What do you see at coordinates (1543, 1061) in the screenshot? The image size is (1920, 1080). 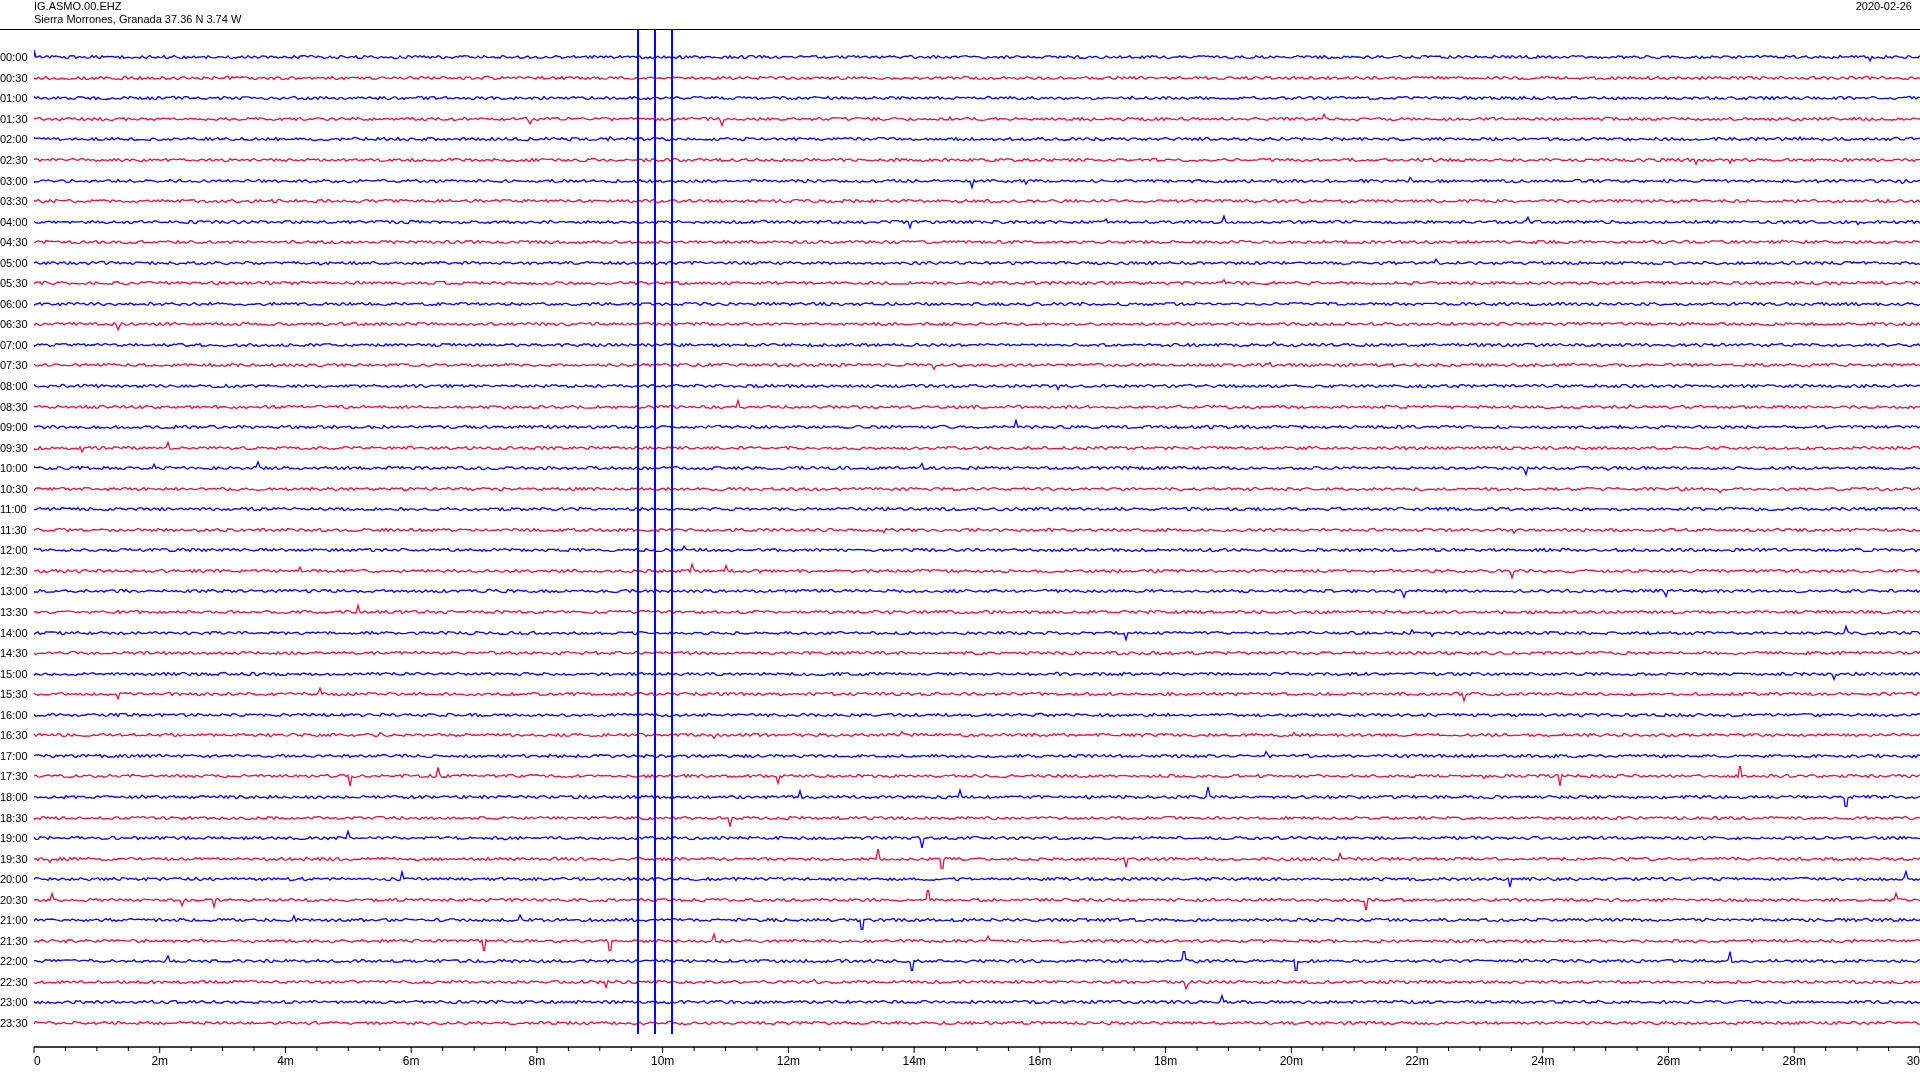 I see `axis-label: 24m` at bounding box center [1543, 1061].